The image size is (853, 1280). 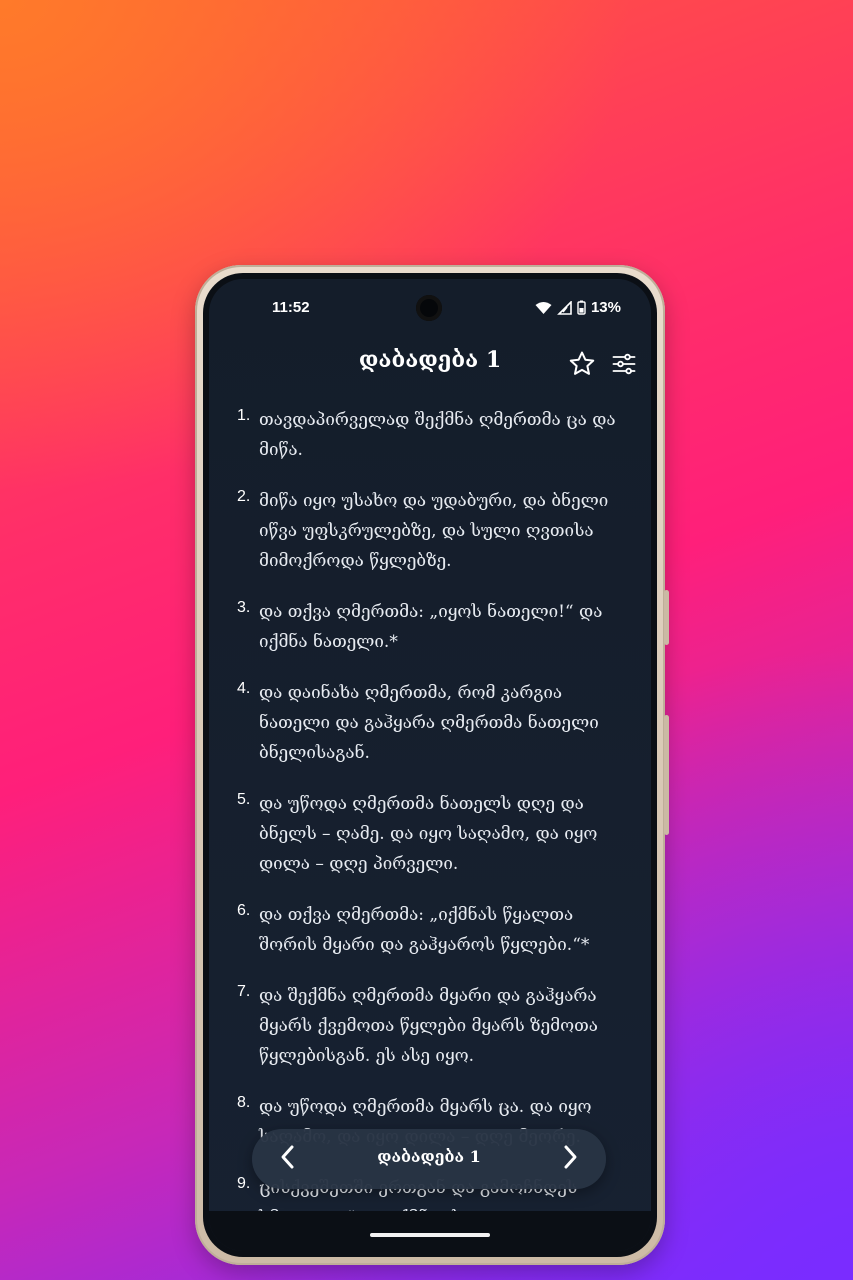 I want to click on verse-number: 2., so click(x=244, y=496).